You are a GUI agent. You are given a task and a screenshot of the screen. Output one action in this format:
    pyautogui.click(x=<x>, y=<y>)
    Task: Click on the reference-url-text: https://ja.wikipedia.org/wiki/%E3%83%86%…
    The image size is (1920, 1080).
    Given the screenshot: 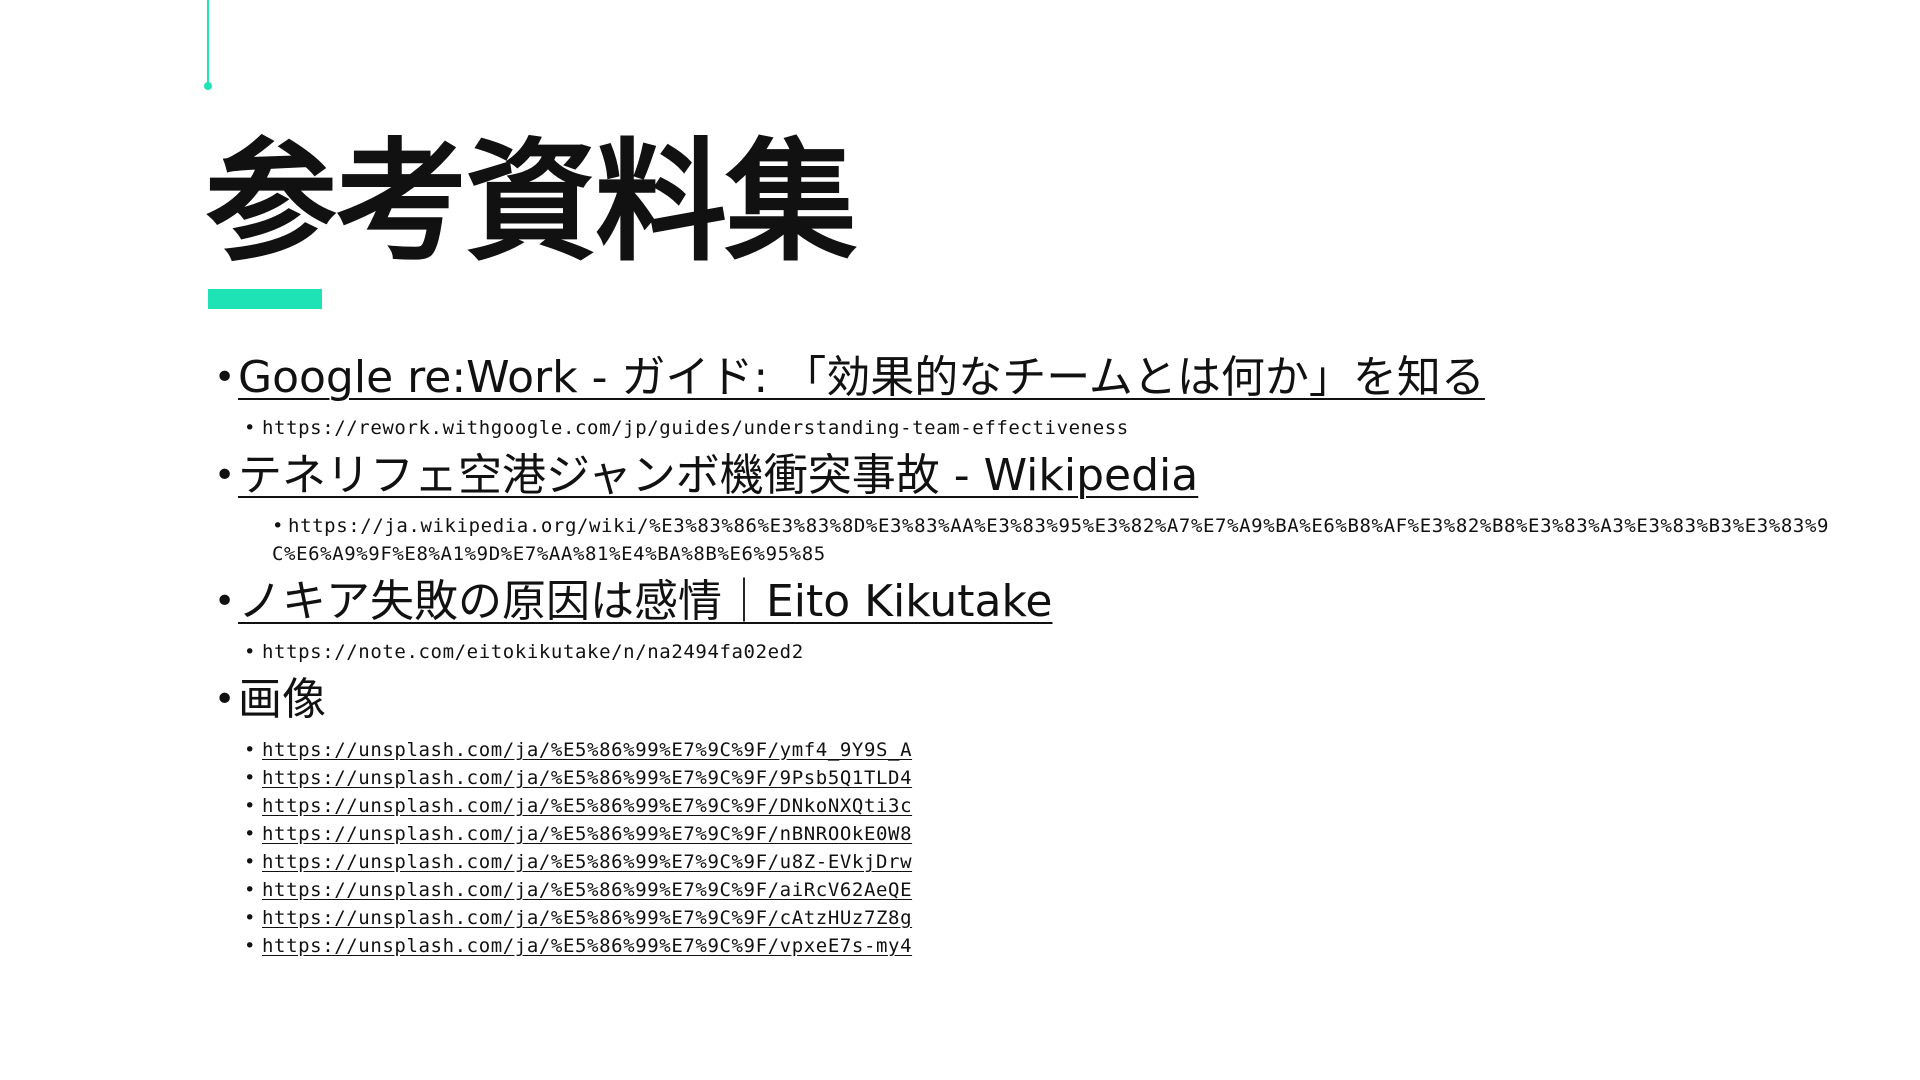 What is the action you would take?
    pyautogui.click(x=1051, y=540)
    